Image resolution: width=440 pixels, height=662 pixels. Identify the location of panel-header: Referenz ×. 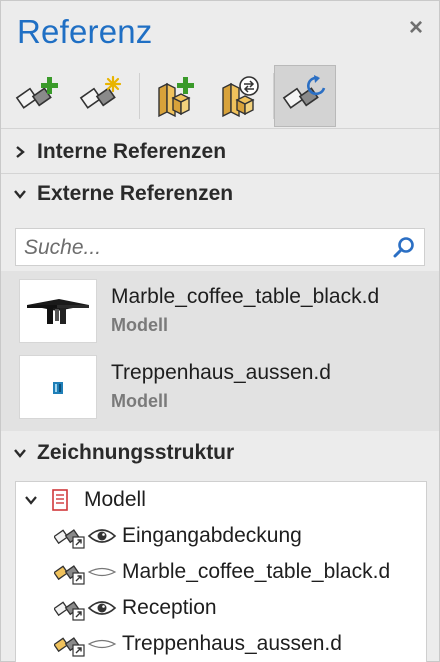
(220, 32).